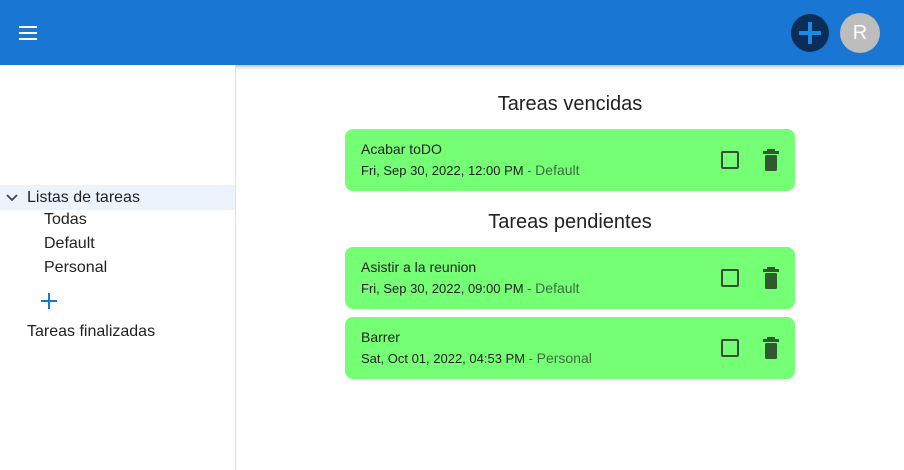  I want to click on task-list: Personal, so click(564, 358).